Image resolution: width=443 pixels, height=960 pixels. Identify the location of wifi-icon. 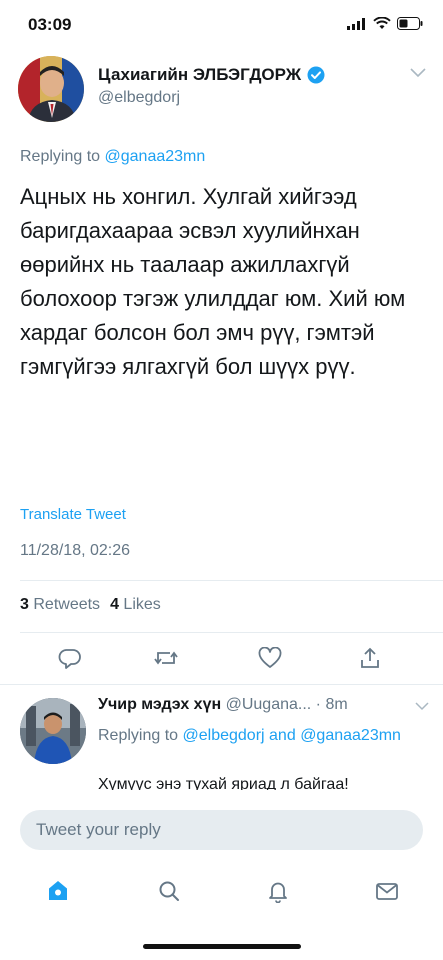
(382, 23).